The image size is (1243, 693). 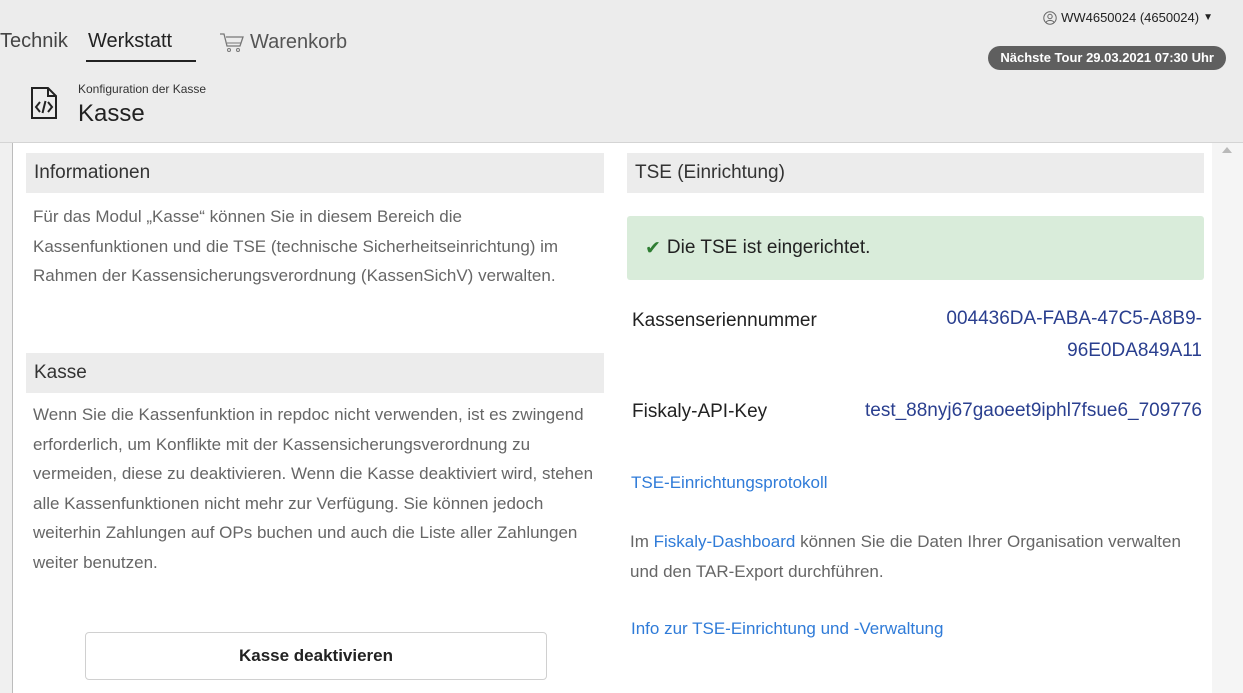 What do you see at coordinates (316, 656) in the screenshot?
I see `kasse-deaktivieren-button: Kasse deaktivieren` at bounding box center [316, 656].